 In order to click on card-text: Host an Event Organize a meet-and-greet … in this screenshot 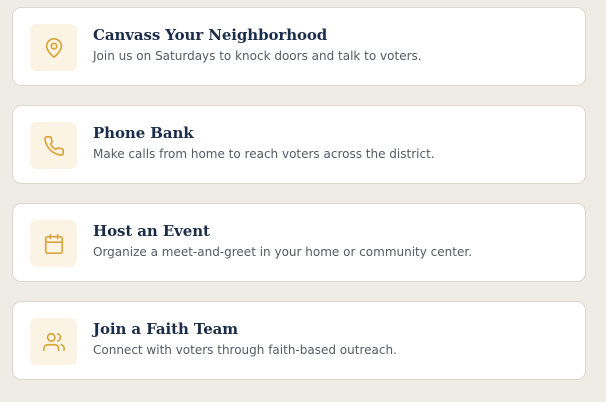, I will do `click(333, 241)`.